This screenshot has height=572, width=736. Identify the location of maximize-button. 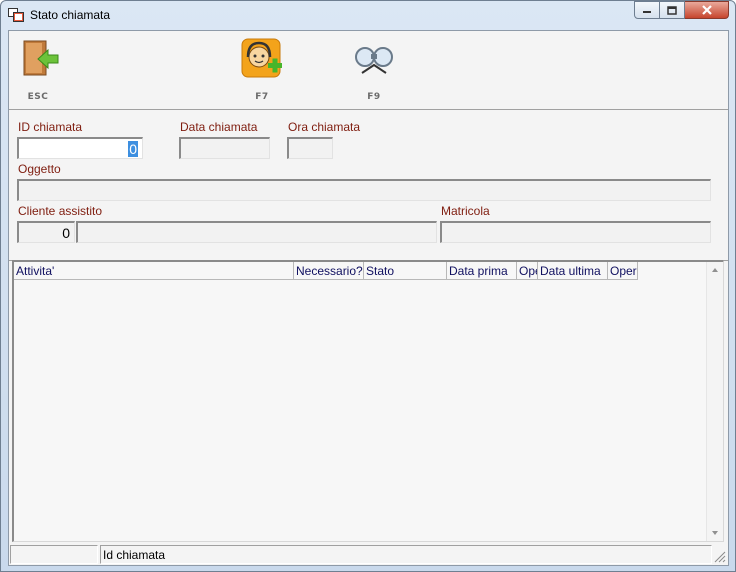
(672, 10).